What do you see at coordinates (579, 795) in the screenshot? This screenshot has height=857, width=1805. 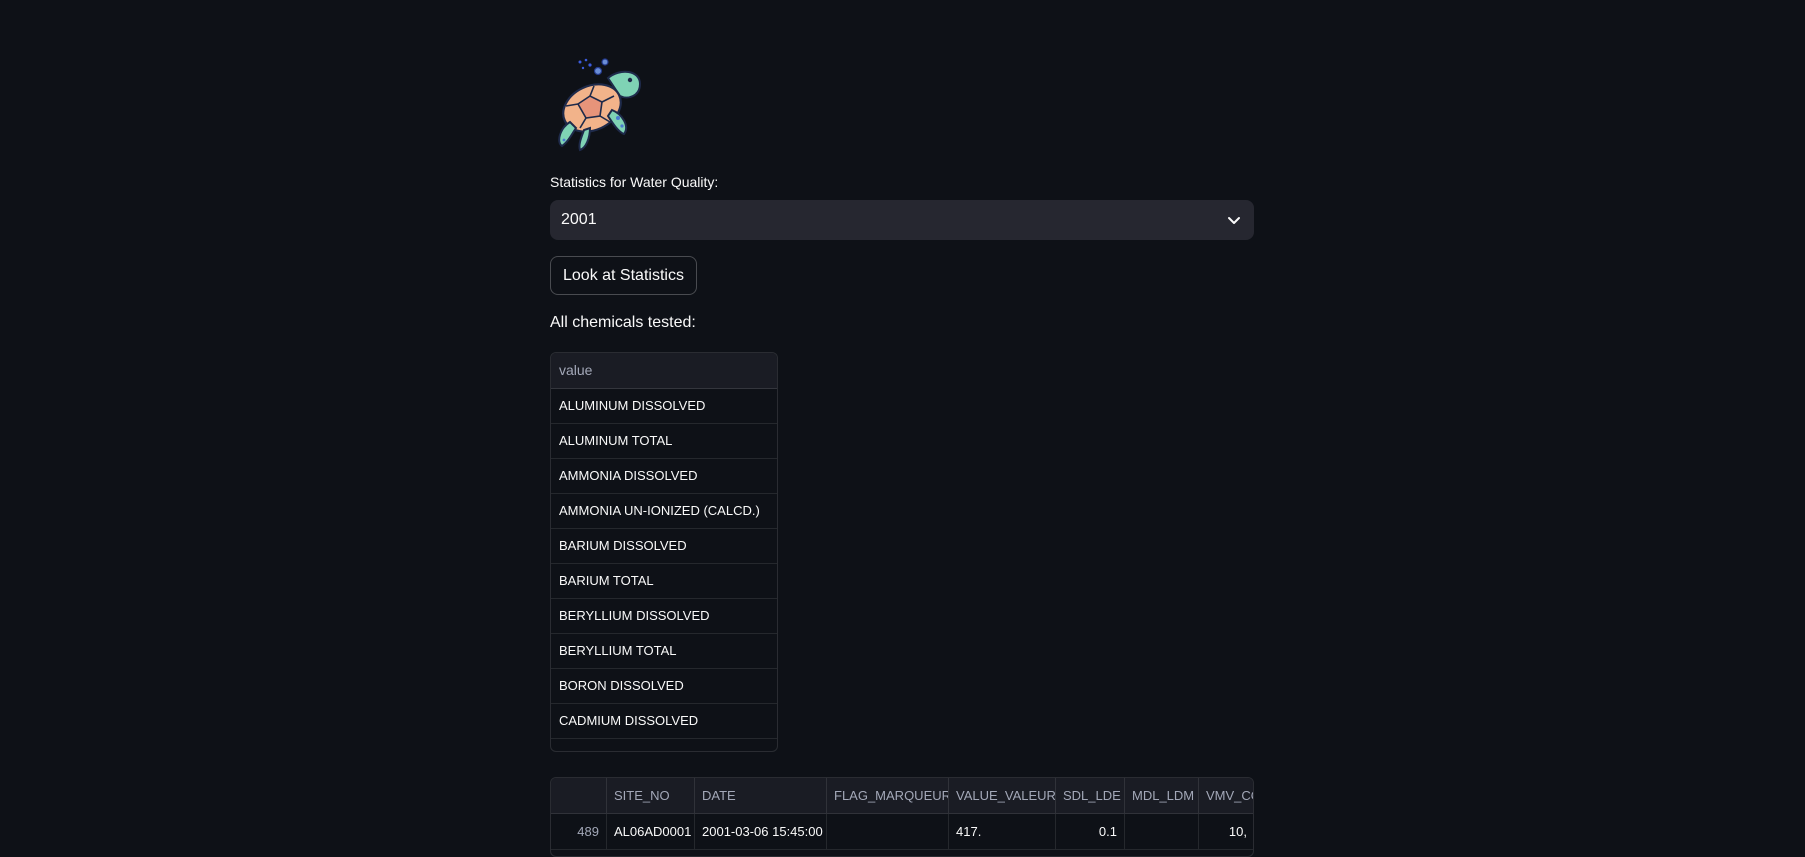 I see `column-header` at bounding box center [579, 795].